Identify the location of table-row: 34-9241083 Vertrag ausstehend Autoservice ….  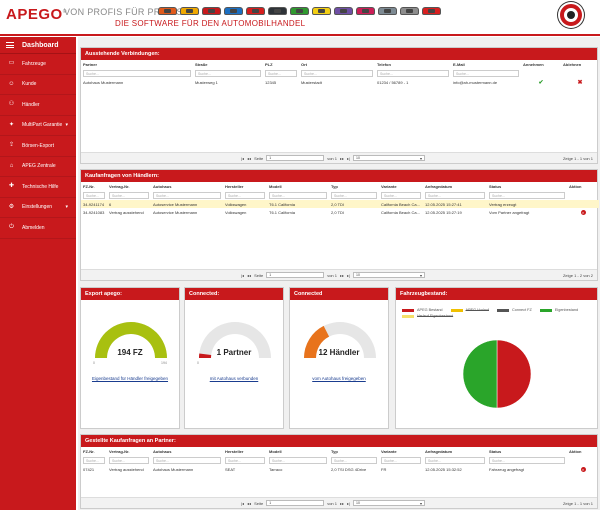
(340, 212).